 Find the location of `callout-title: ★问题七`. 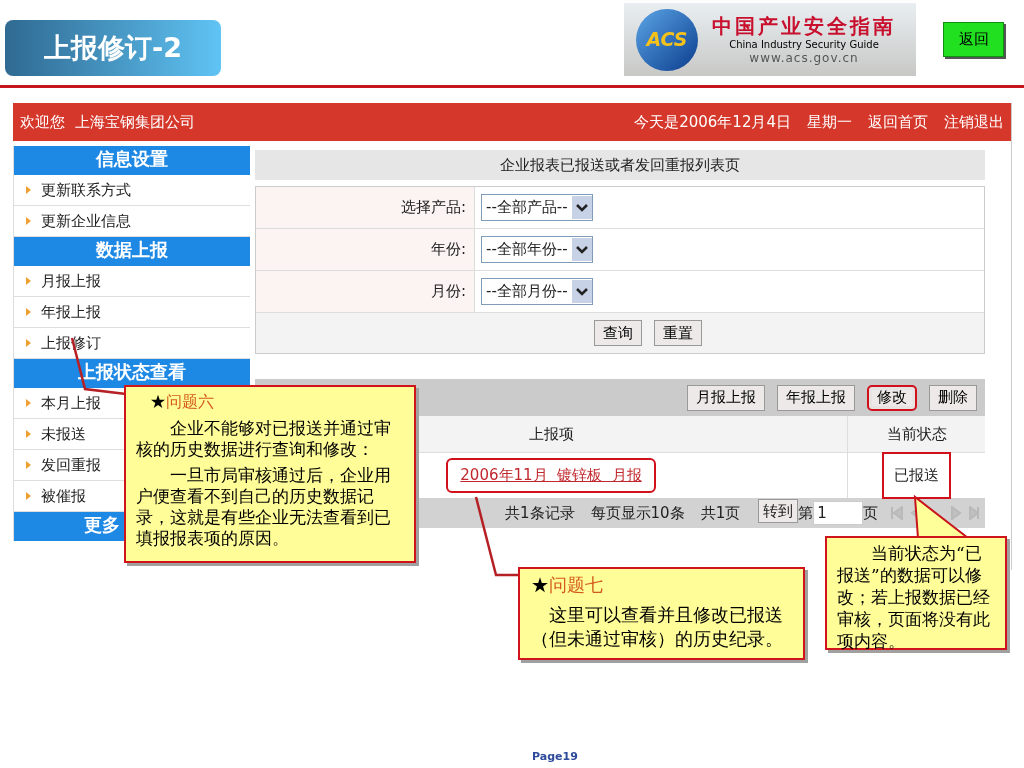

callout-title: ★问题七 is located at coordinates (567, 585).